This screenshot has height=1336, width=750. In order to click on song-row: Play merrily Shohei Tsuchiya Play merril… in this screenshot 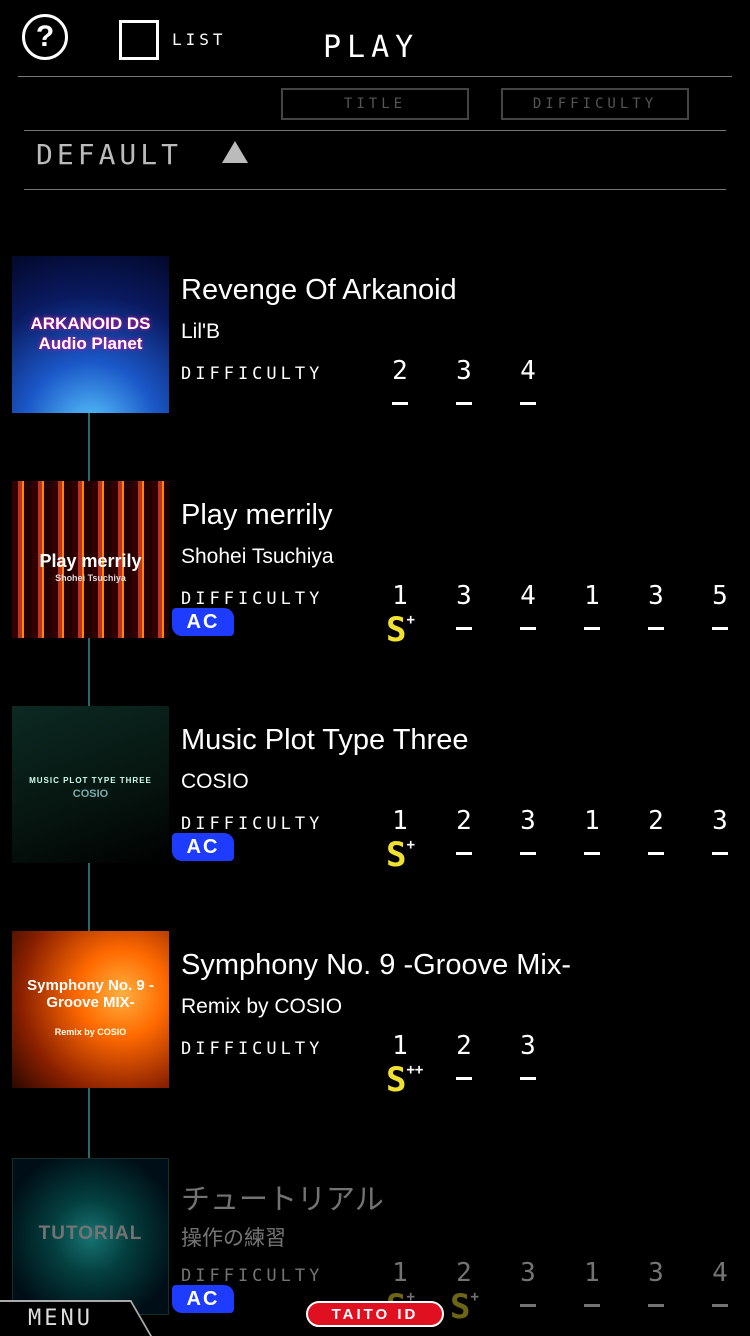, I will do `click(375, 564)`.